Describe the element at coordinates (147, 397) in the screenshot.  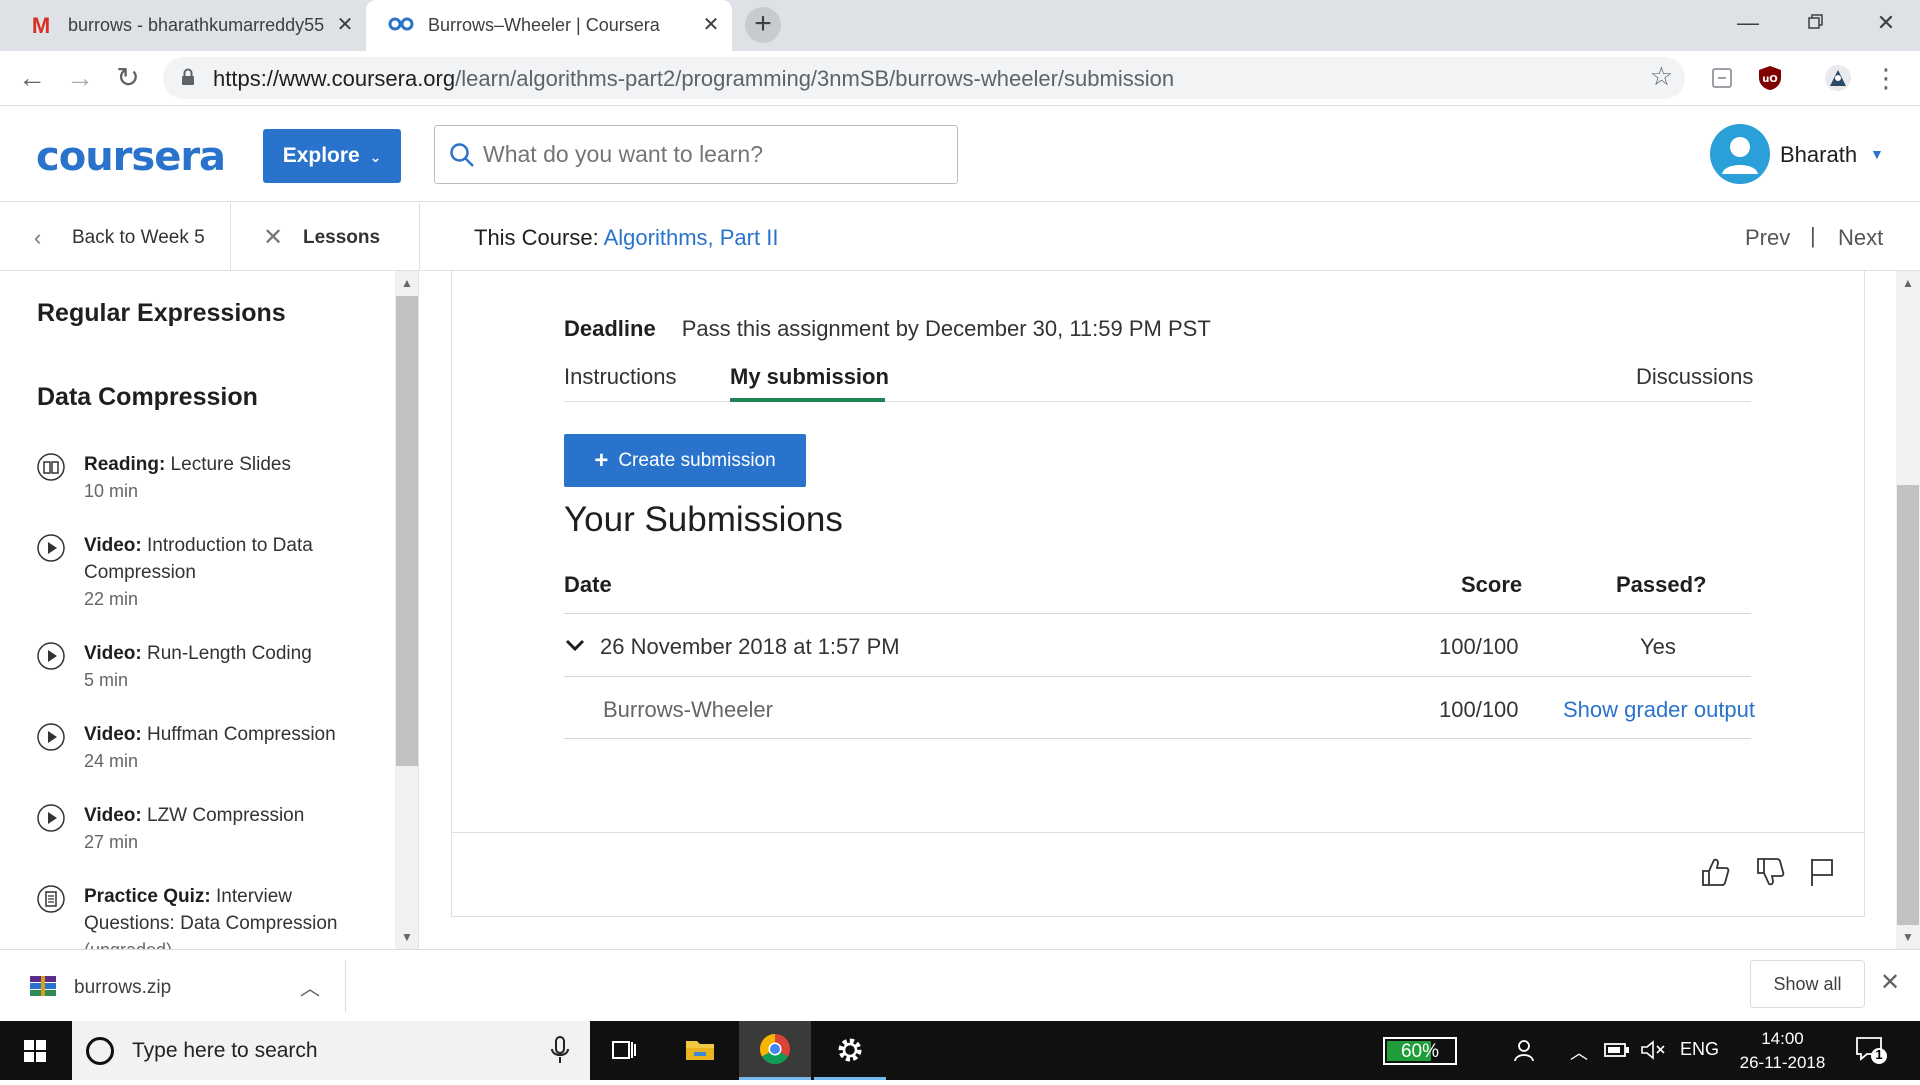
I see `section-title: Data Compression` at that location.